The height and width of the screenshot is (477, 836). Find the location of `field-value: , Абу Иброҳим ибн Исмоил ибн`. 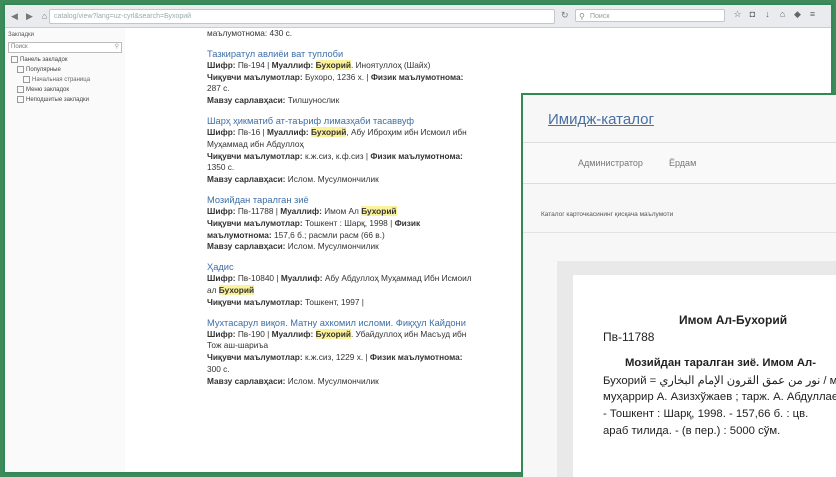

field-value: , Абу Иброҳим ибн Исмоил ибн is located at coordinates (406, 131).